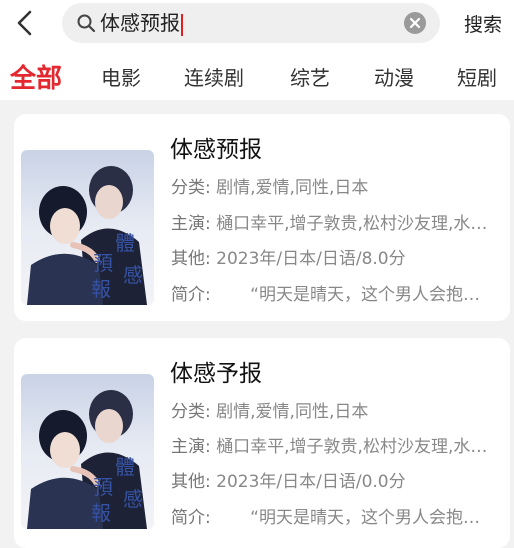 The height and width of the screenshot is (548, 514). I want to click on tab-short-drama: 短剧, so click(477, 76).